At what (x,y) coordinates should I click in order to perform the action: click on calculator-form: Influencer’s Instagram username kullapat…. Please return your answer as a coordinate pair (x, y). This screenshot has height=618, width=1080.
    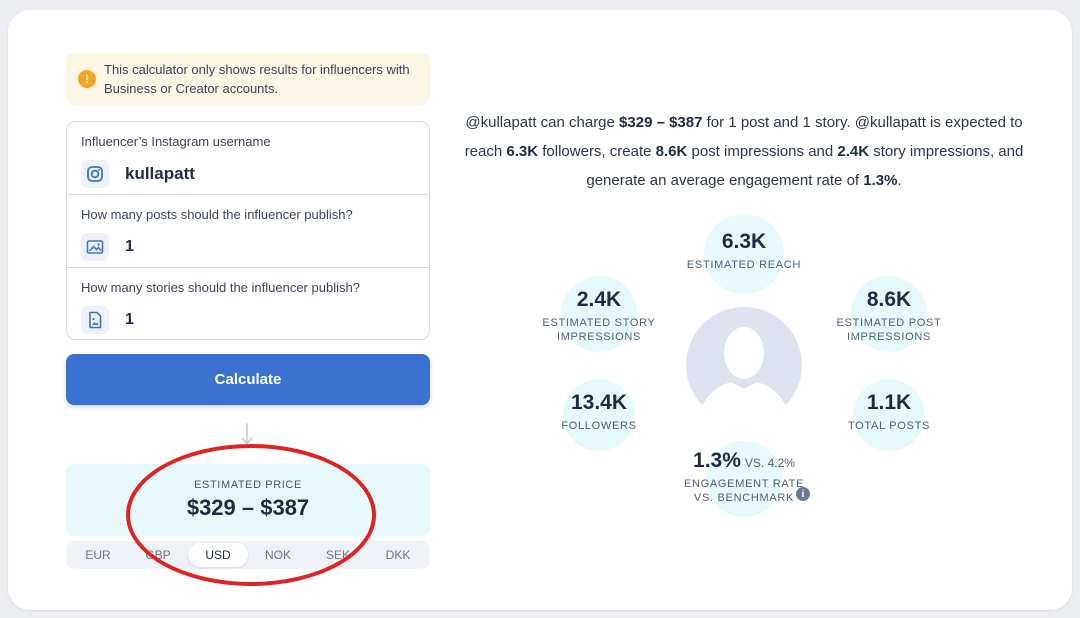
    Looking at the image, I should click on (248, 230).